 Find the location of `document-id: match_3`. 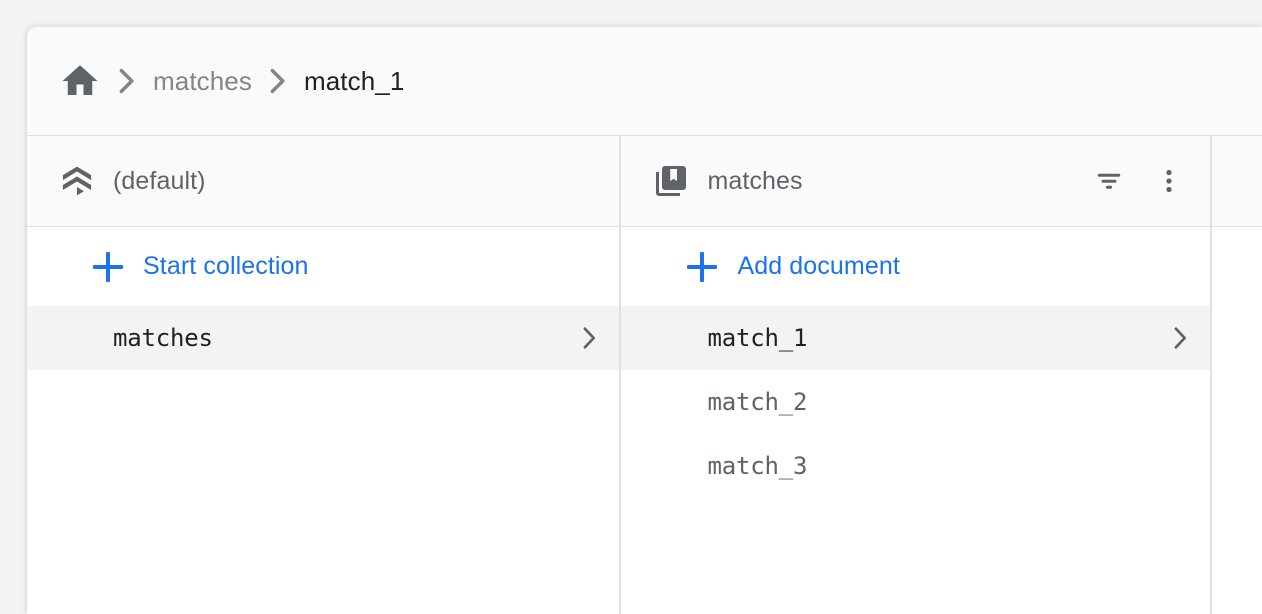

document-id: match_3 is located at coordinates (757, 466).